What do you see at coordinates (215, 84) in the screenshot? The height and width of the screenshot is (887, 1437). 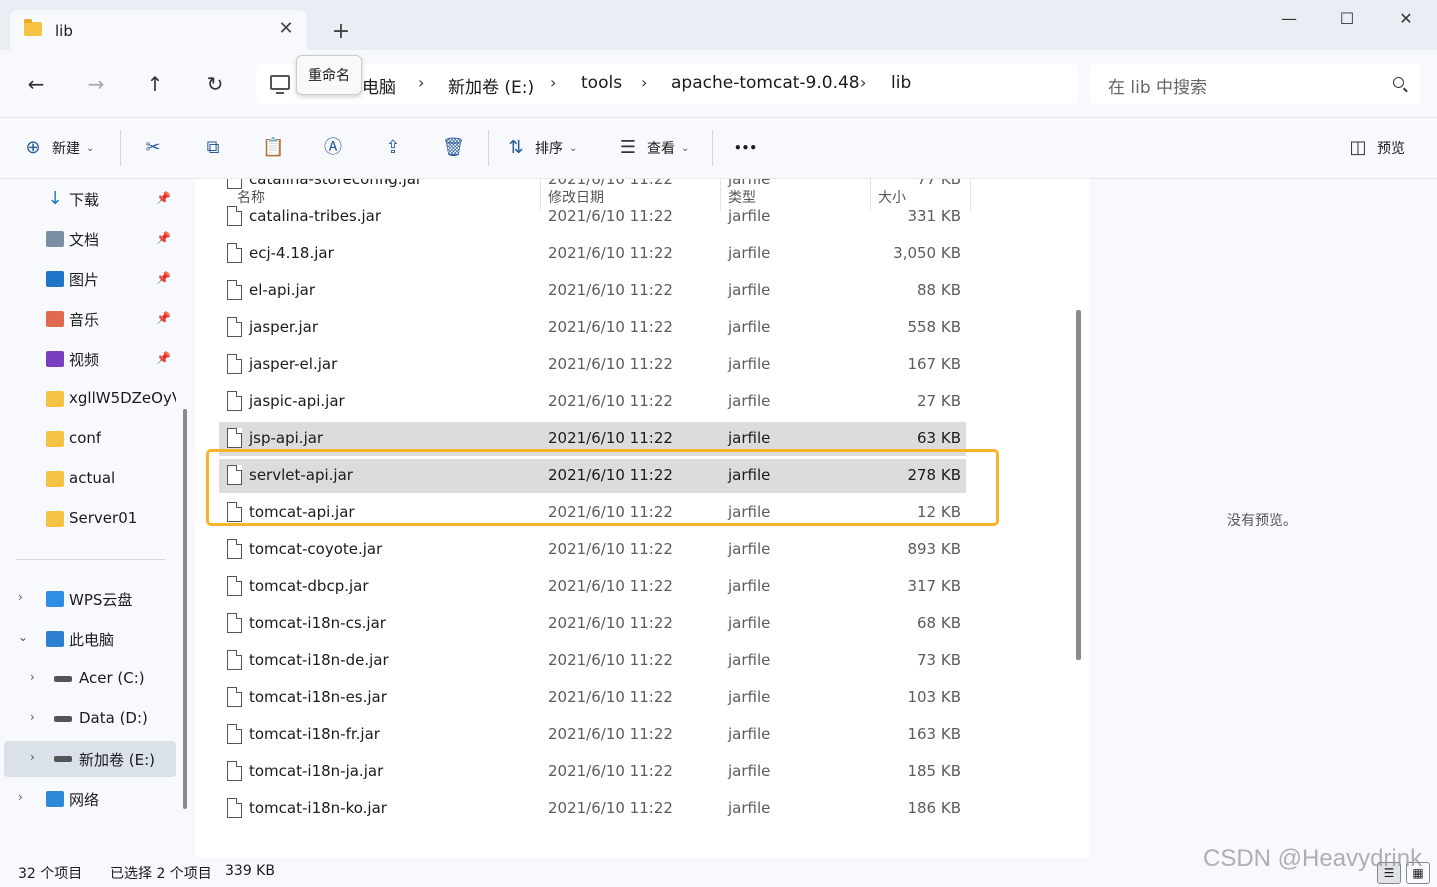 I see `refresh-button: ↻` at bounding box center [215, 84].